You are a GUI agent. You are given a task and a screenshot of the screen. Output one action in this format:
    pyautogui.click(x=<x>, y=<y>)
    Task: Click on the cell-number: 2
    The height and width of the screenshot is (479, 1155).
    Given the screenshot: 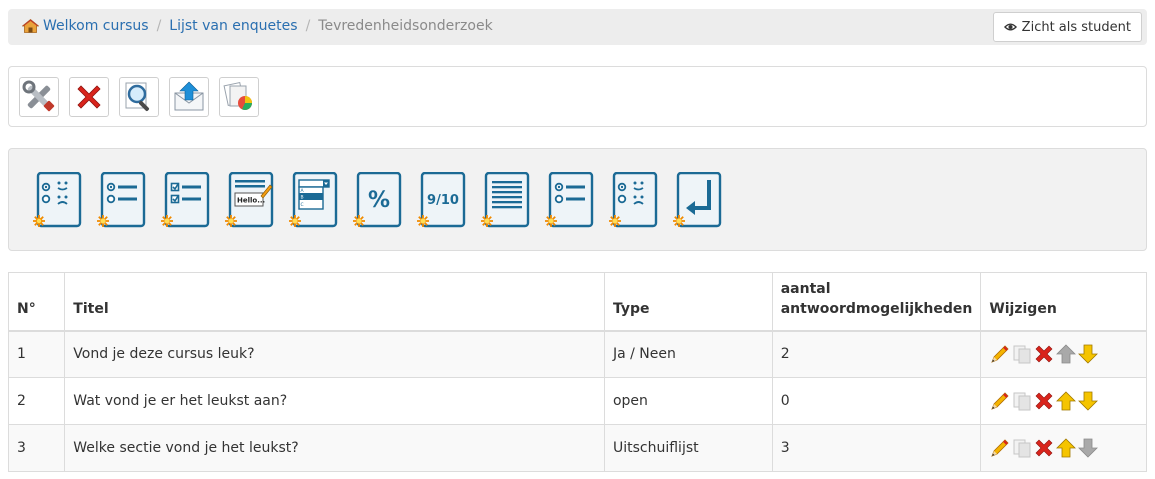 What is the action you would take?
    pyautogui.click(x=36, y=401)
    